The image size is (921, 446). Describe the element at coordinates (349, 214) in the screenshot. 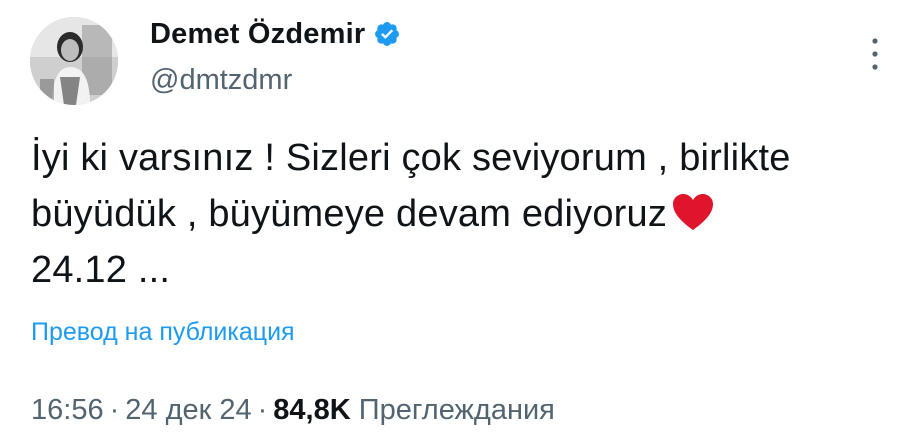

I see `tweet-line-2-text: büyüdük , büyümeye devam ediyoruz` at that location.